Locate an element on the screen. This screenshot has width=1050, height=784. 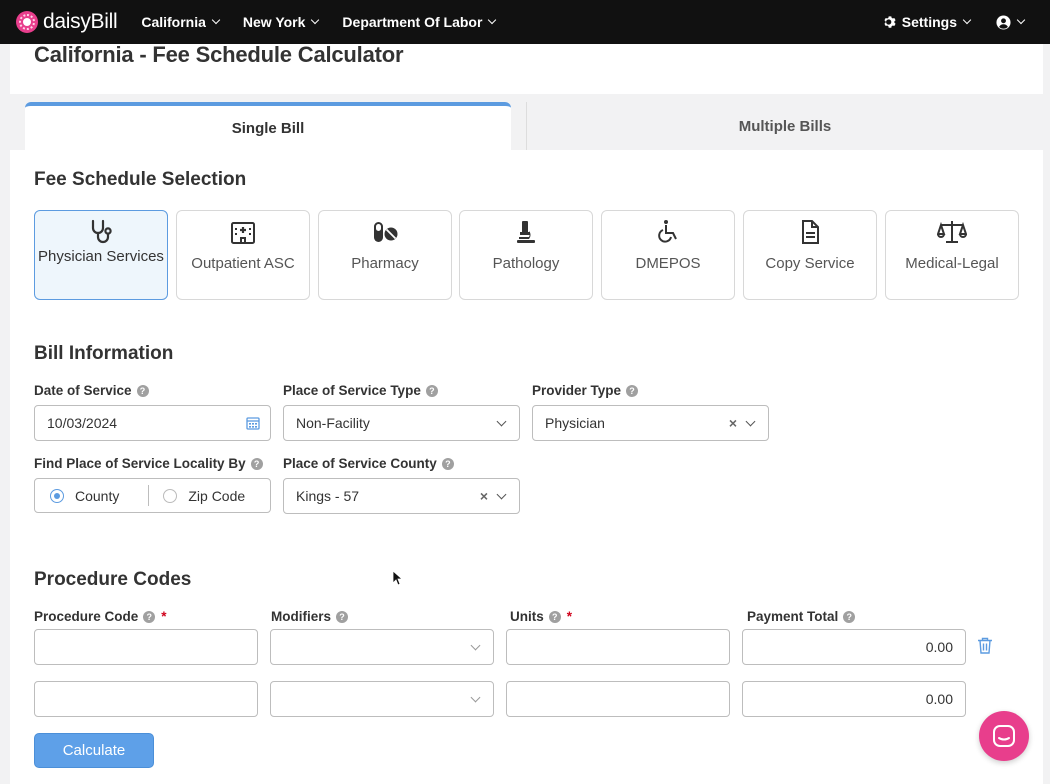
fee-card-physician-services: Physician Services is located at coordinates (101, 255).